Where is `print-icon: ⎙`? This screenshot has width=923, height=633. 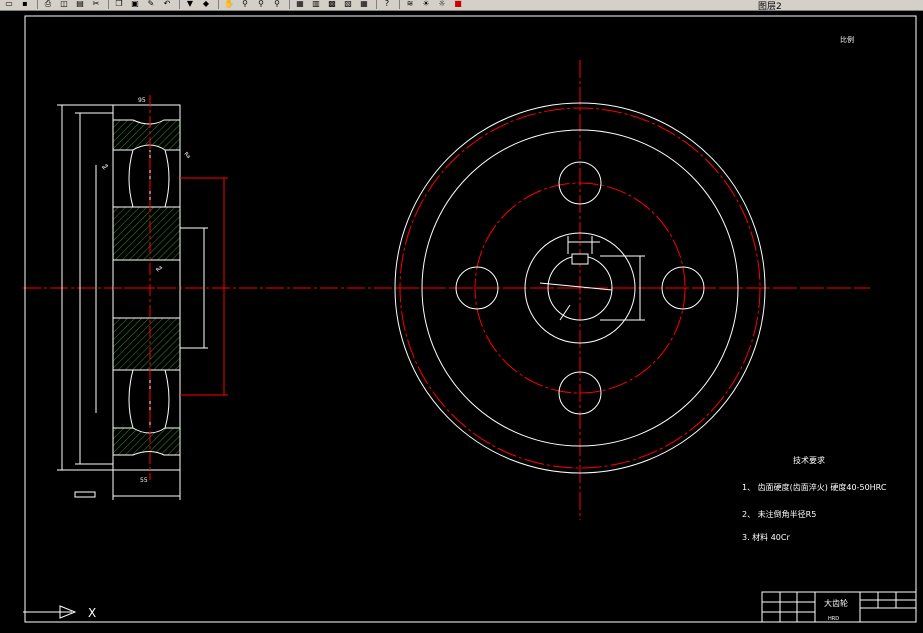 print-icon: ⎙ is located at coordinates (48, 4).